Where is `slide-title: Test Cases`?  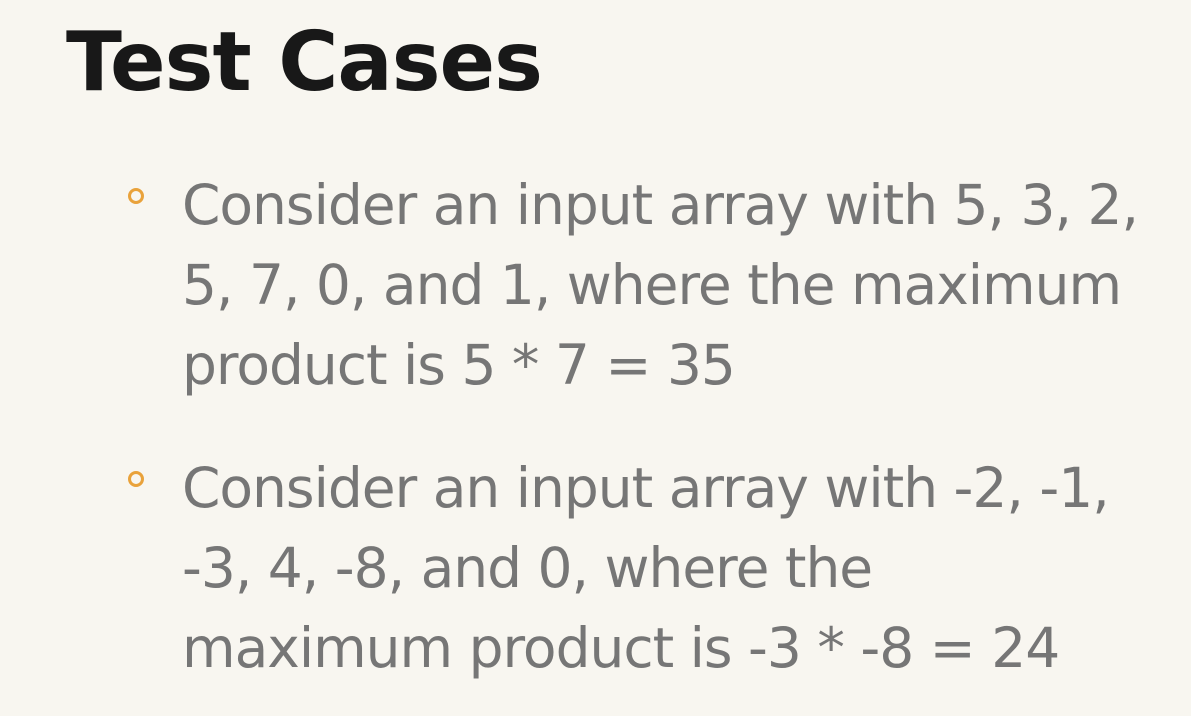
slide-title: Test Cases is located at coordinates (304, 62).